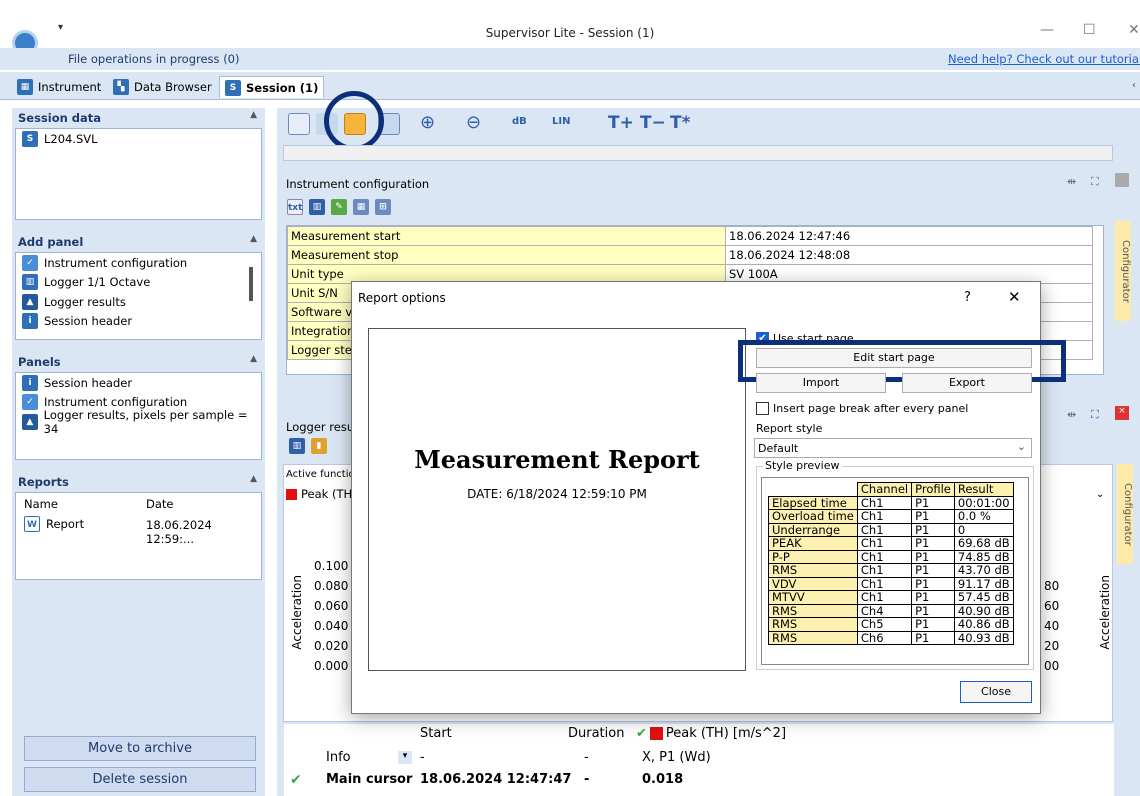 Image resolution: width=1140 pixels, height=796 pixels. Describe the element at coordinates (88, 382) in the screenshot. I see `item-label: Session header` at that location.